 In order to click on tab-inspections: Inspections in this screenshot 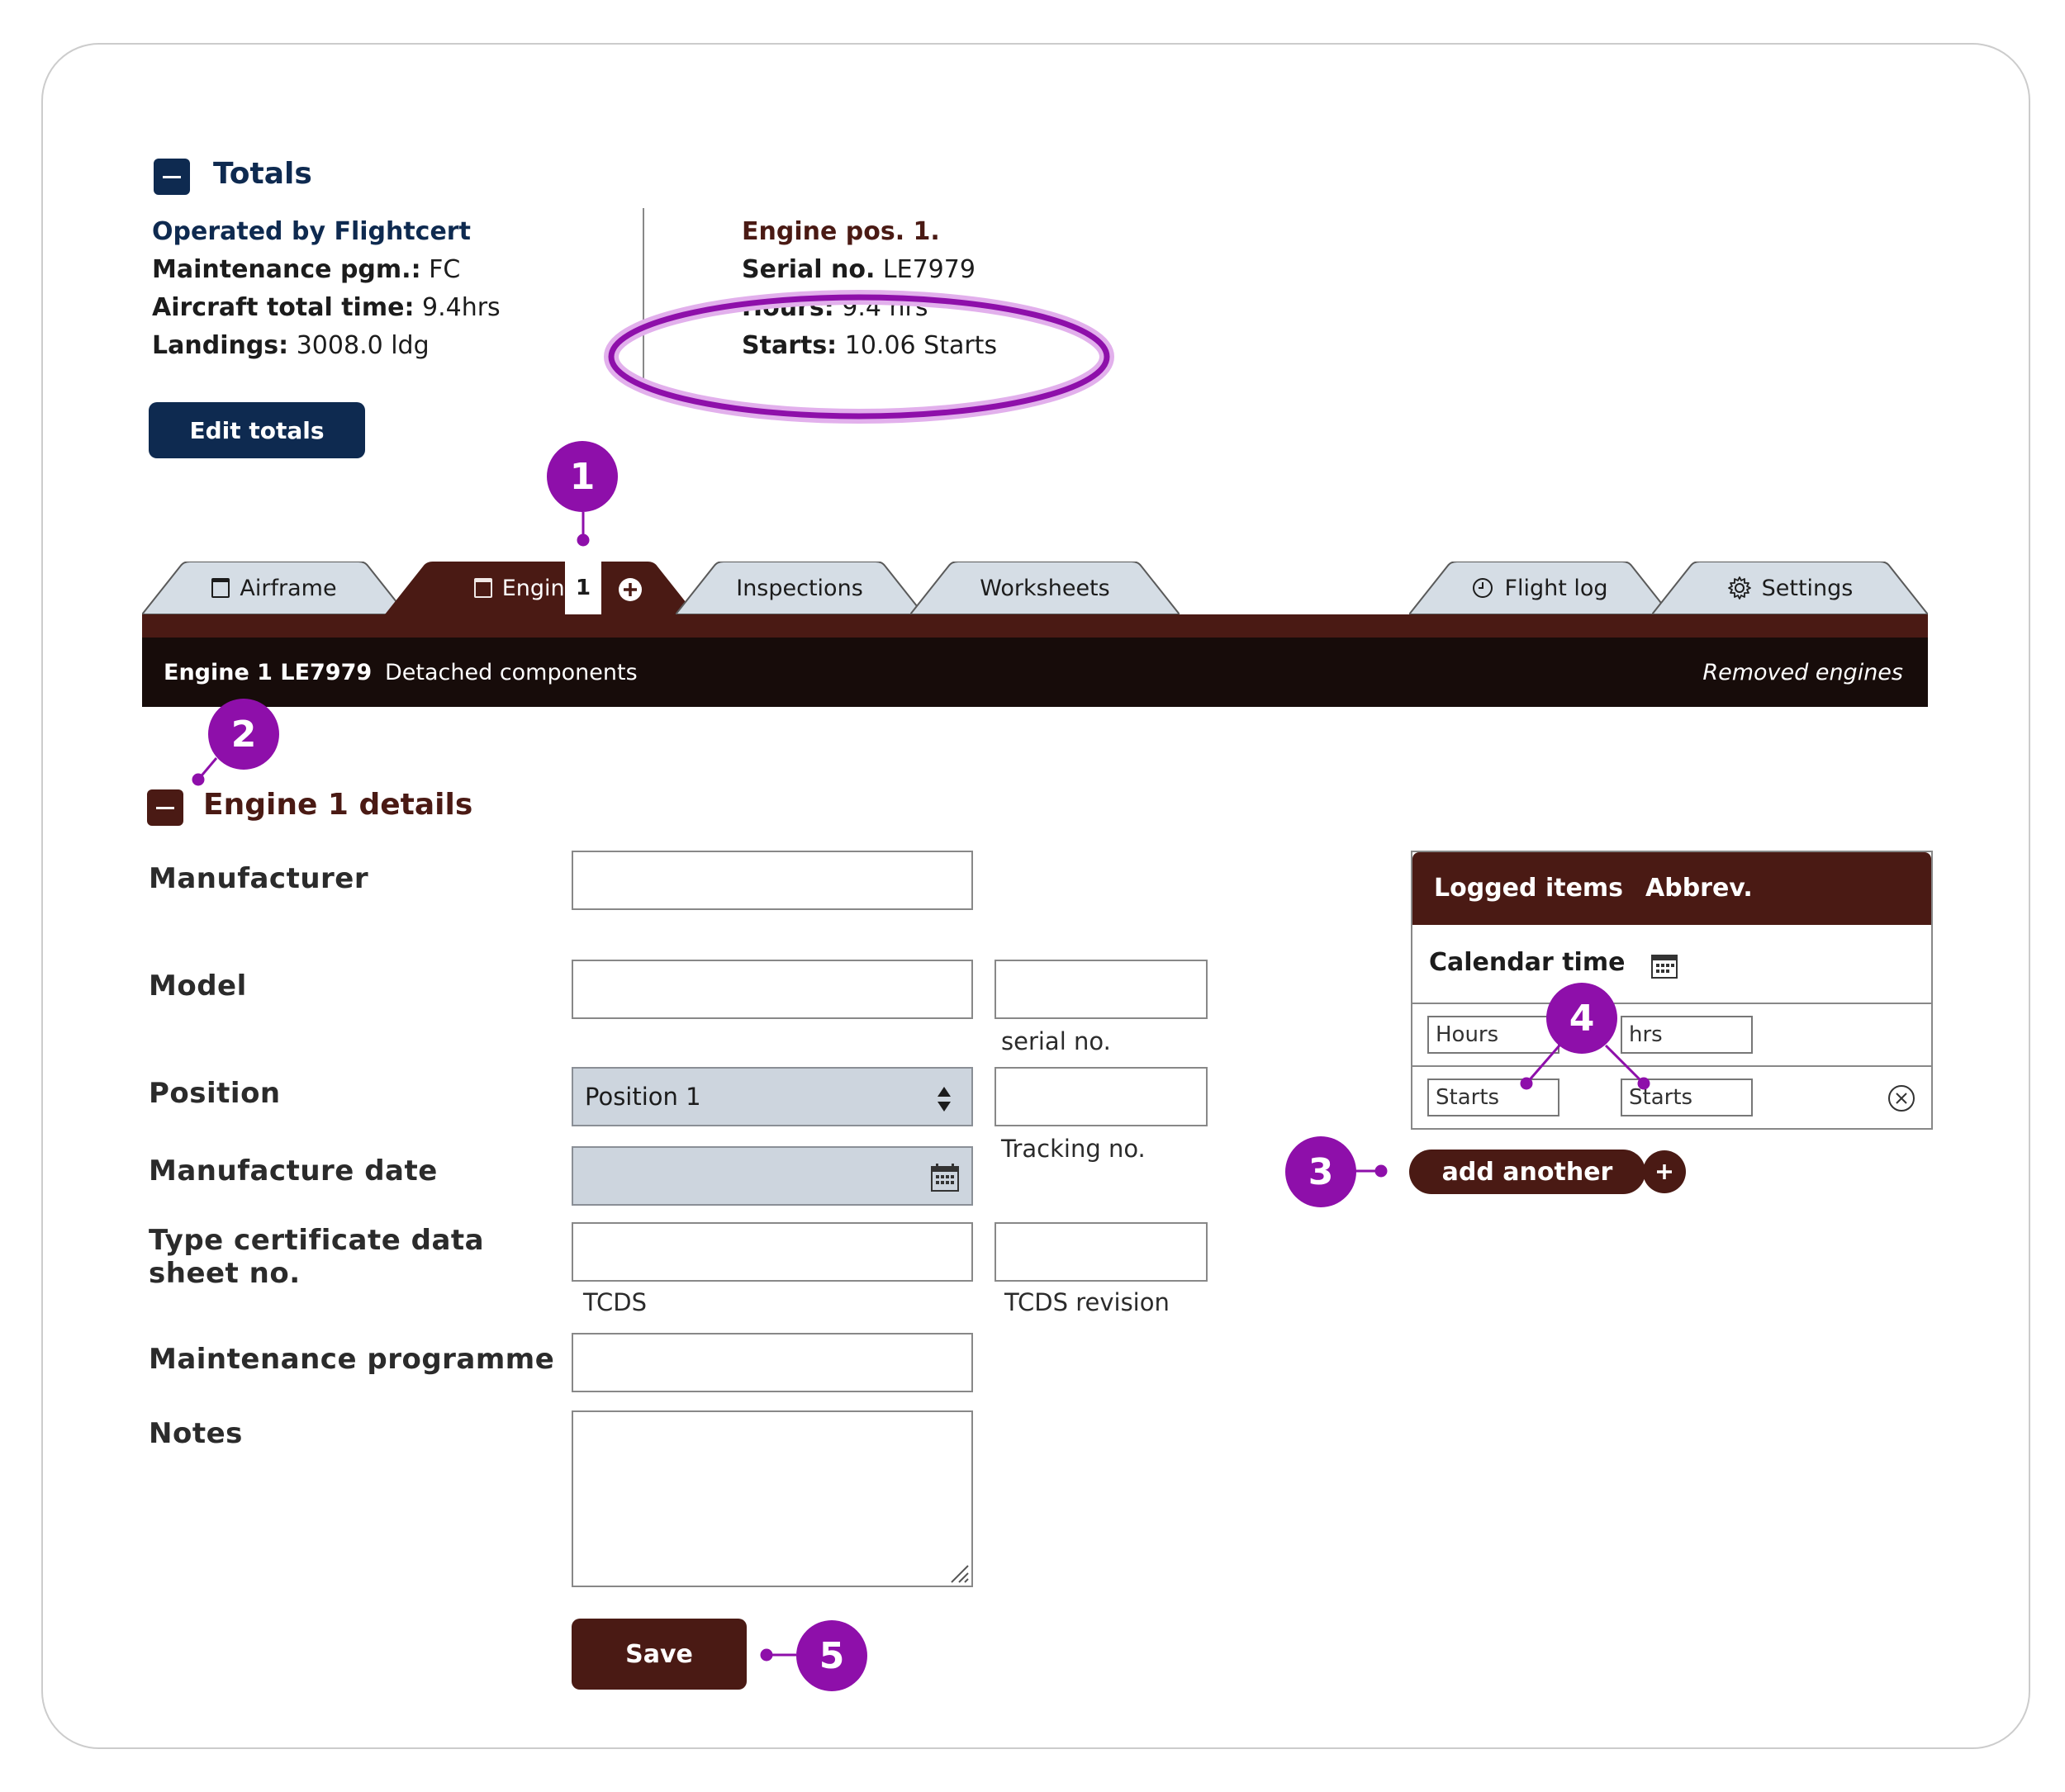, I will do `click(799, 588)`.